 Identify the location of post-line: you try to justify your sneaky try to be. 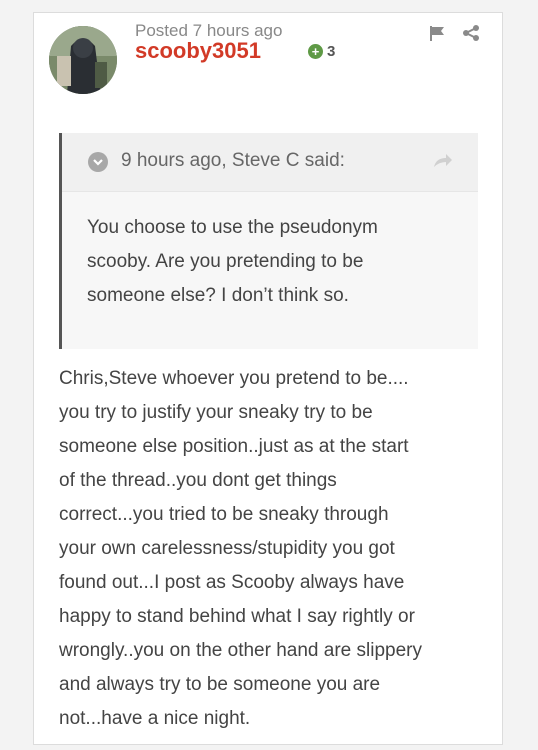
(216, 412).